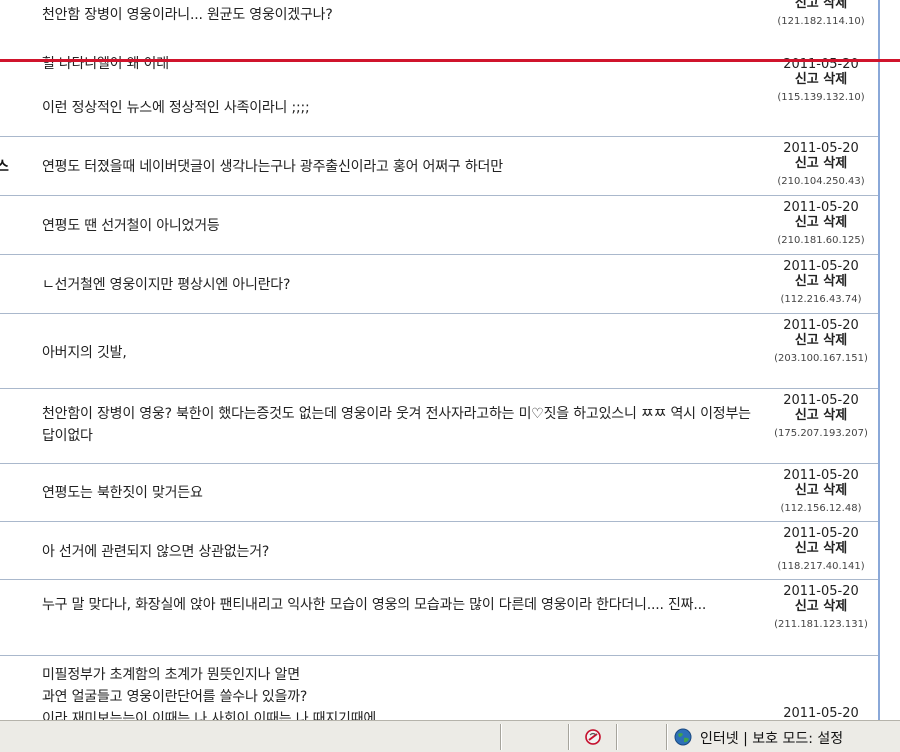  I want to click on comment-ip: (121.182.114.10), so click(821, 21).